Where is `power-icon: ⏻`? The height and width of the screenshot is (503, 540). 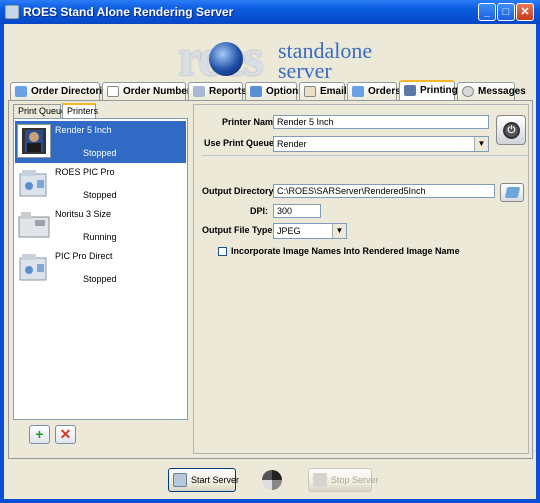 power-icon: ⏻ is located at coordinates (511, 130).